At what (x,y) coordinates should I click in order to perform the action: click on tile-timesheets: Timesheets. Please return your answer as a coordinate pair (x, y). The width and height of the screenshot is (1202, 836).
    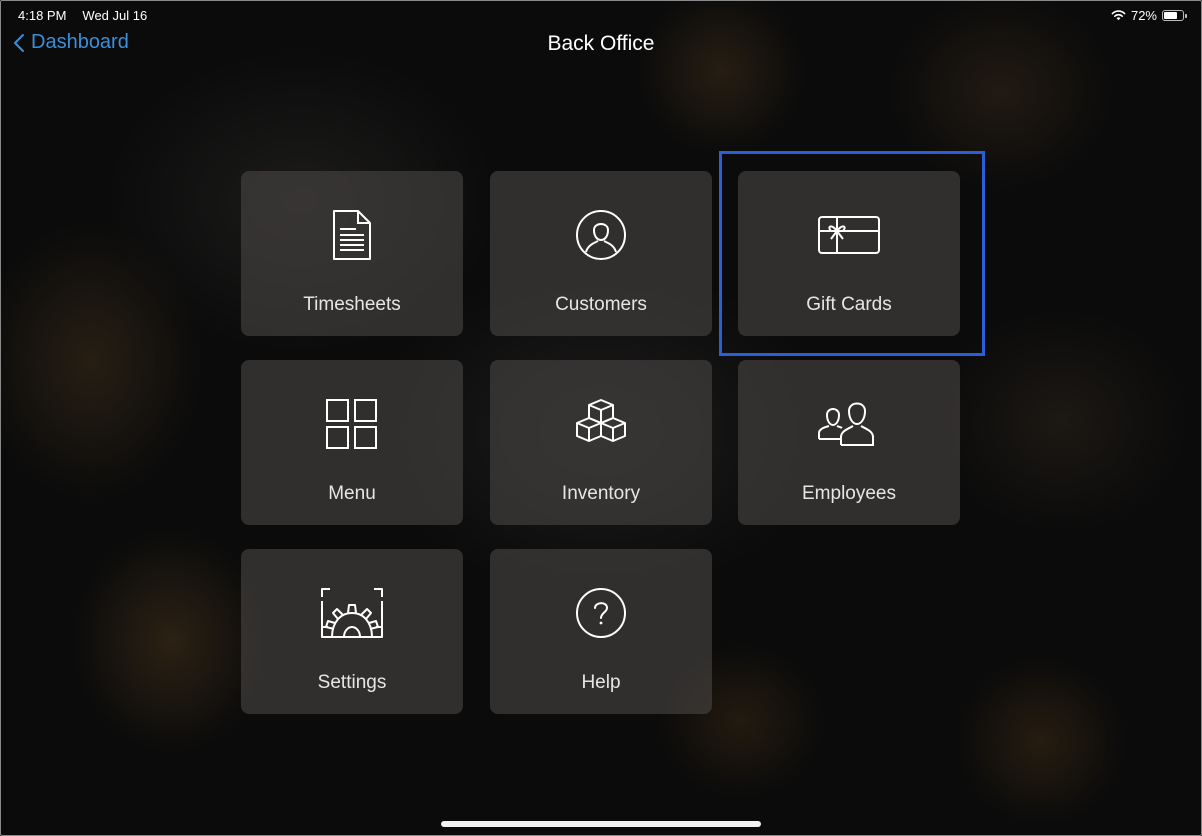
    Looking at the image, I should click on (352, 253).